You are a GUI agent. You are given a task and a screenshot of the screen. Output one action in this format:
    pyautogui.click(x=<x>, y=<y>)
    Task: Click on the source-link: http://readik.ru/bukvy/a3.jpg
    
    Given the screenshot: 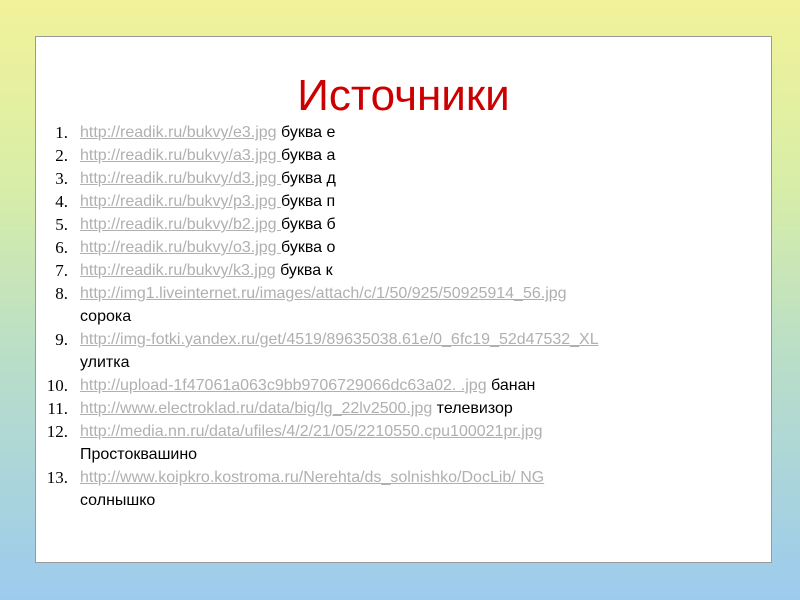 What is the action you would take?
    pyautogui.click(x=180, y=155)
    